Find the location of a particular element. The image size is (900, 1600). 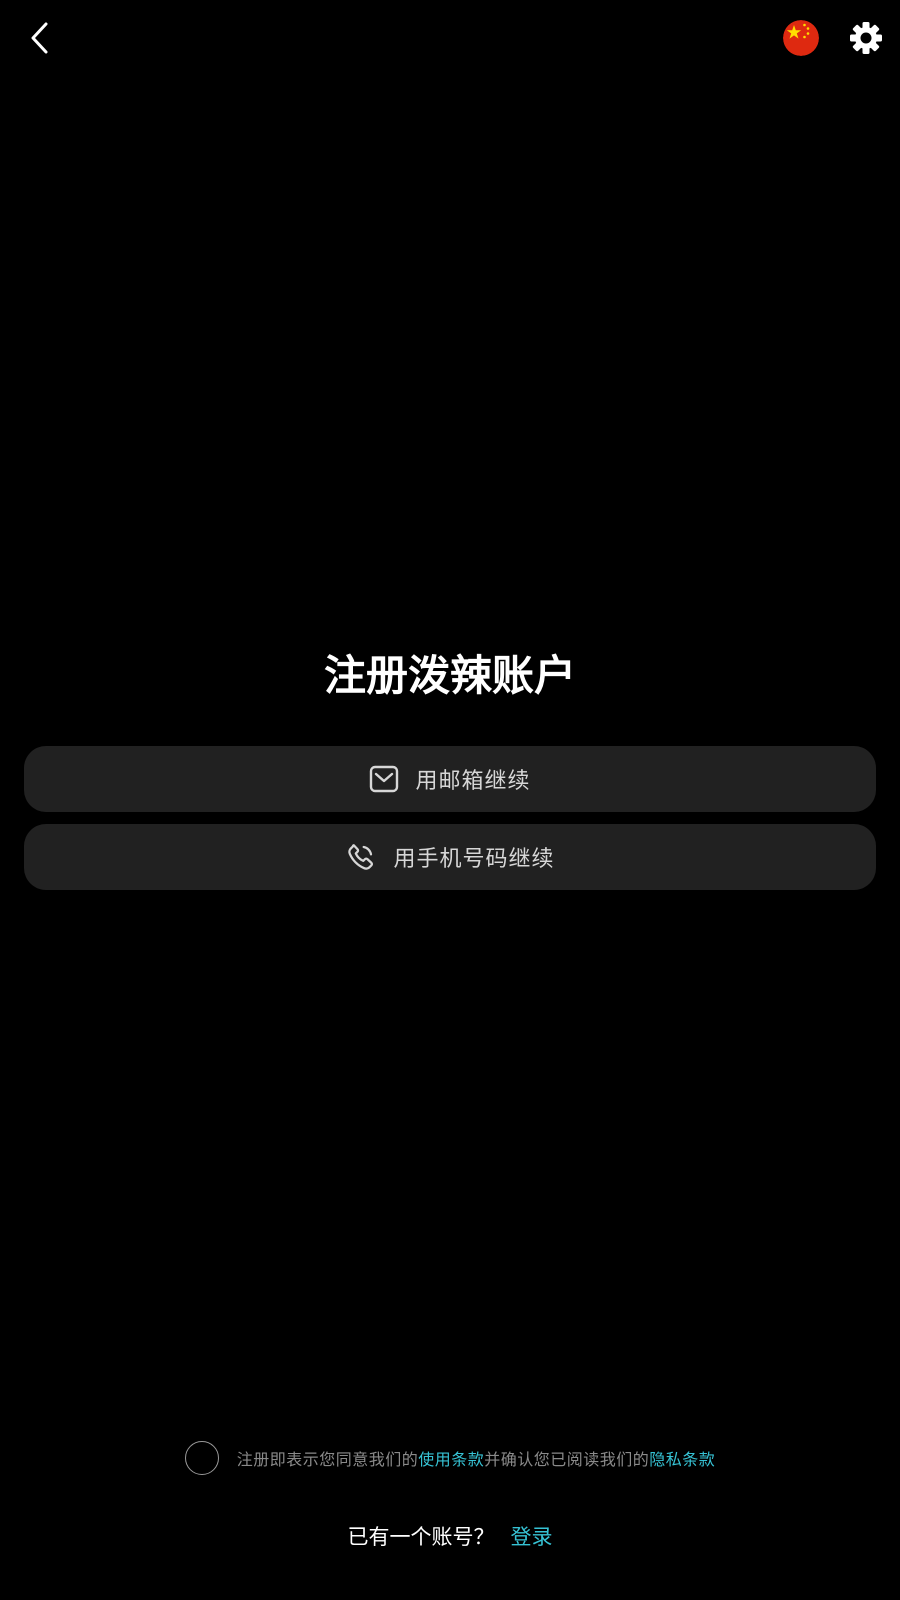

login-row: 已有一个账号？ 登录 is located at coordinates (450, 1536).